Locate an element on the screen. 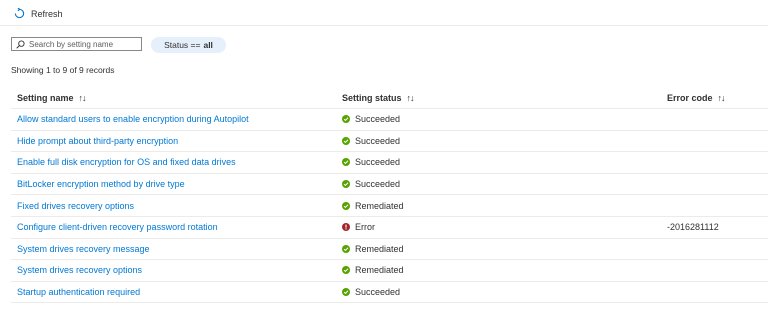 The width and height of the screenshot is (768, 326). column-header-setting-status: Setting status ↑↓ is located at coordinates (378, 98).